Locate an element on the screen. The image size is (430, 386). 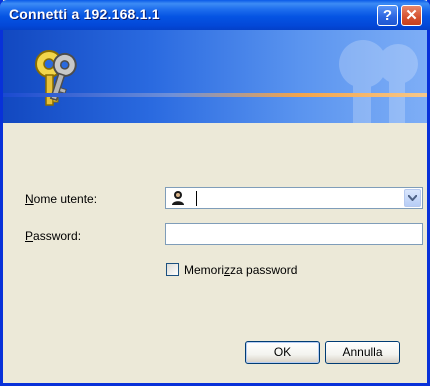
username-combobox is located at coordinates (294, 198).